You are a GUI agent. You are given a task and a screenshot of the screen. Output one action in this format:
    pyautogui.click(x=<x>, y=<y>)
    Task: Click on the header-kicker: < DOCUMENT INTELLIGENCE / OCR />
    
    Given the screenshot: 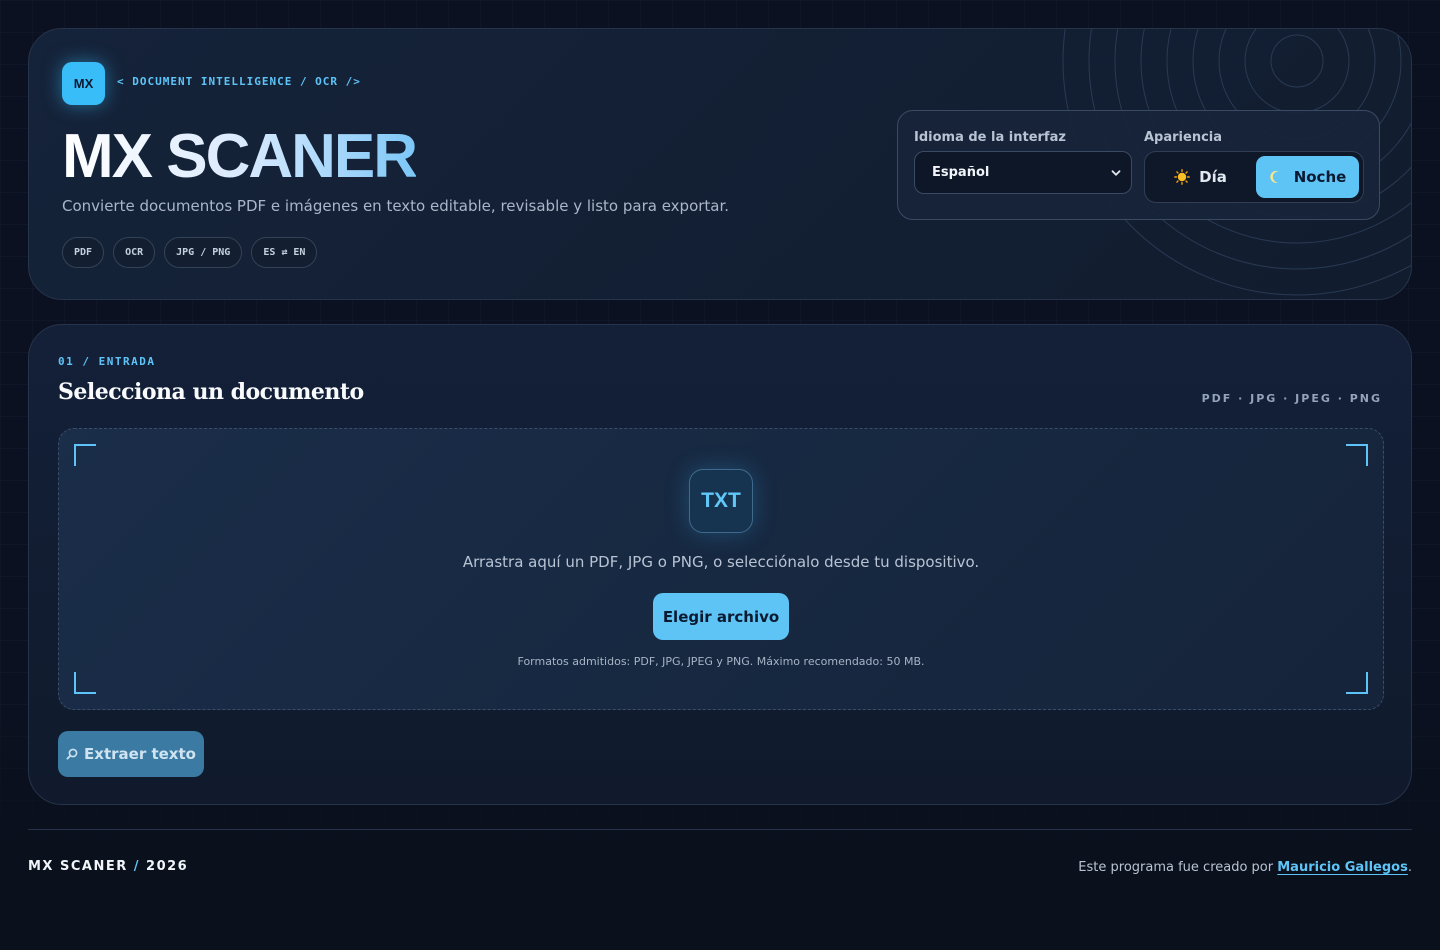 What is the action you would take?
    pyautogui.click(x=239, y=81)
    